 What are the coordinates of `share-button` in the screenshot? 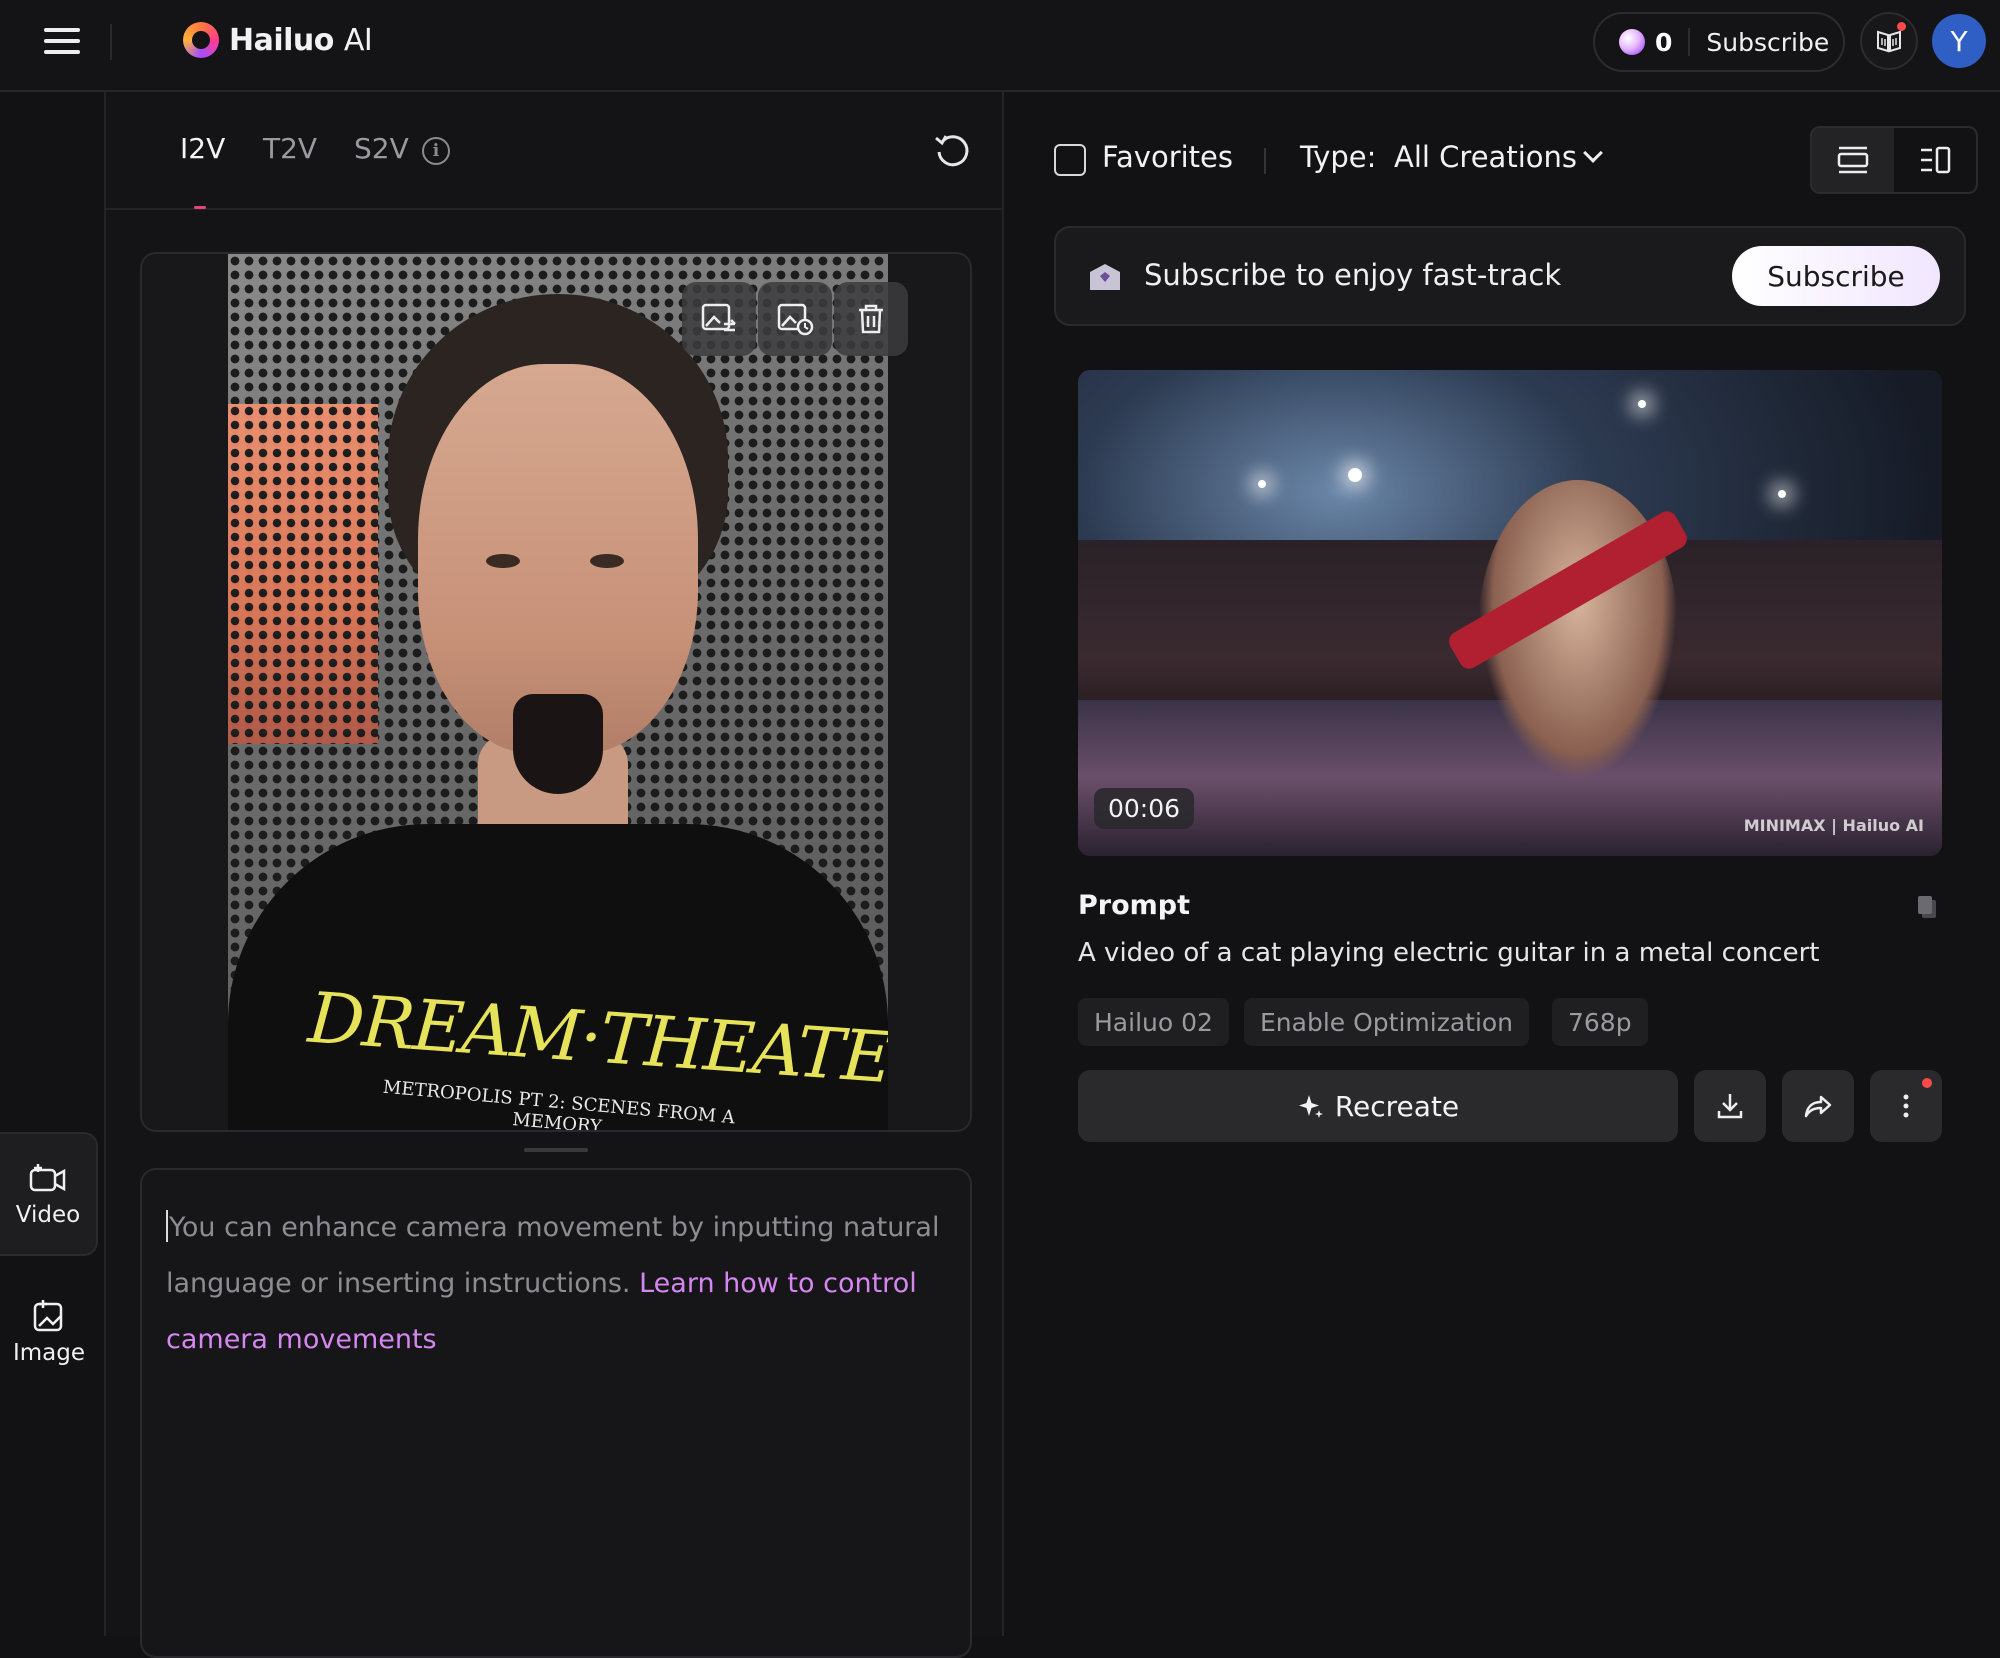 It's located at (1818, 1106).